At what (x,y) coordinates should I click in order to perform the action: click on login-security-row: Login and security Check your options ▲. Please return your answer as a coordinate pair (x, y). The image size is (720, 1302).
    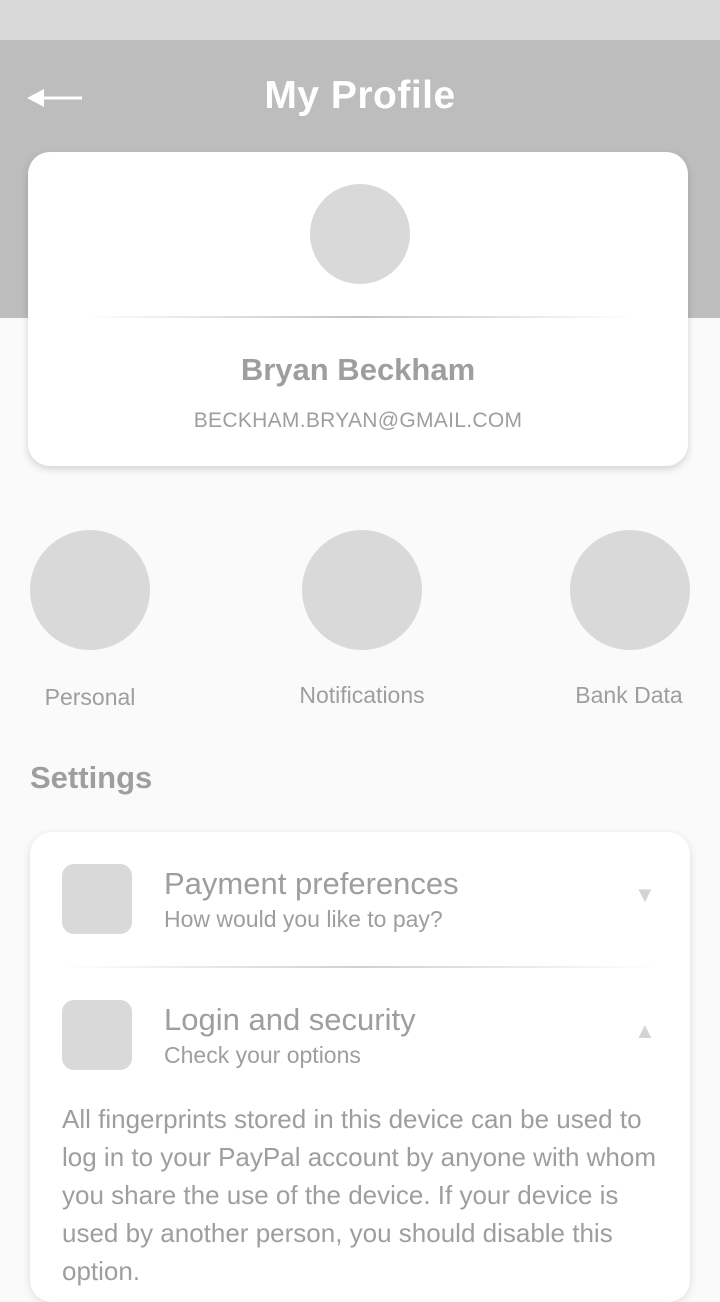
    Looking at the image, I should click on (360, 1048).